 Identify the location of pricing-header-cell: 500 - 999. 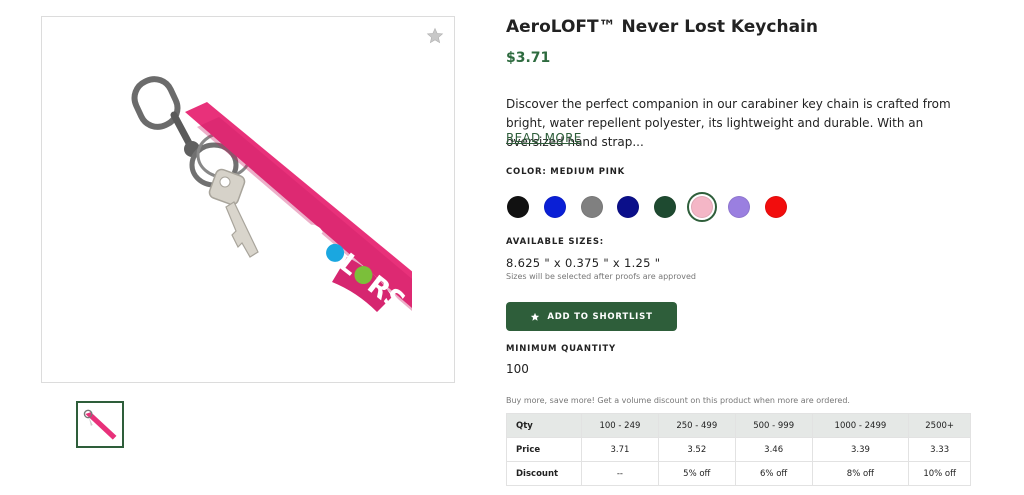
(773, 425).